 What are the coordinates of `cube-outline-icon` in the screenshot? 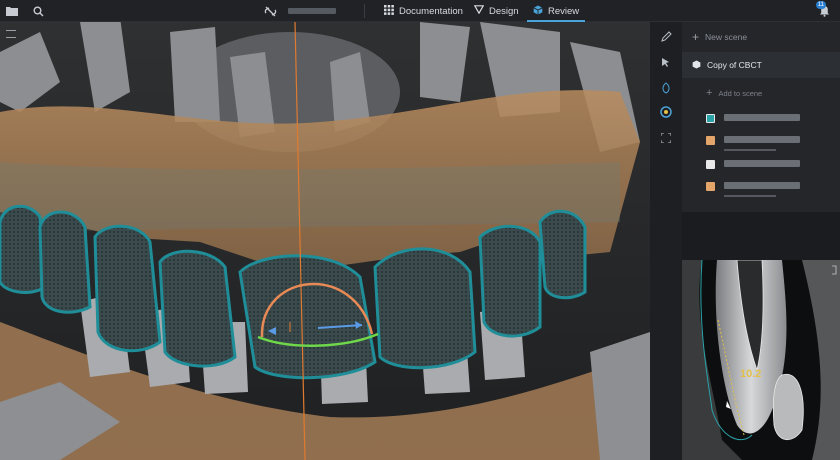 It's located at (696, 65).